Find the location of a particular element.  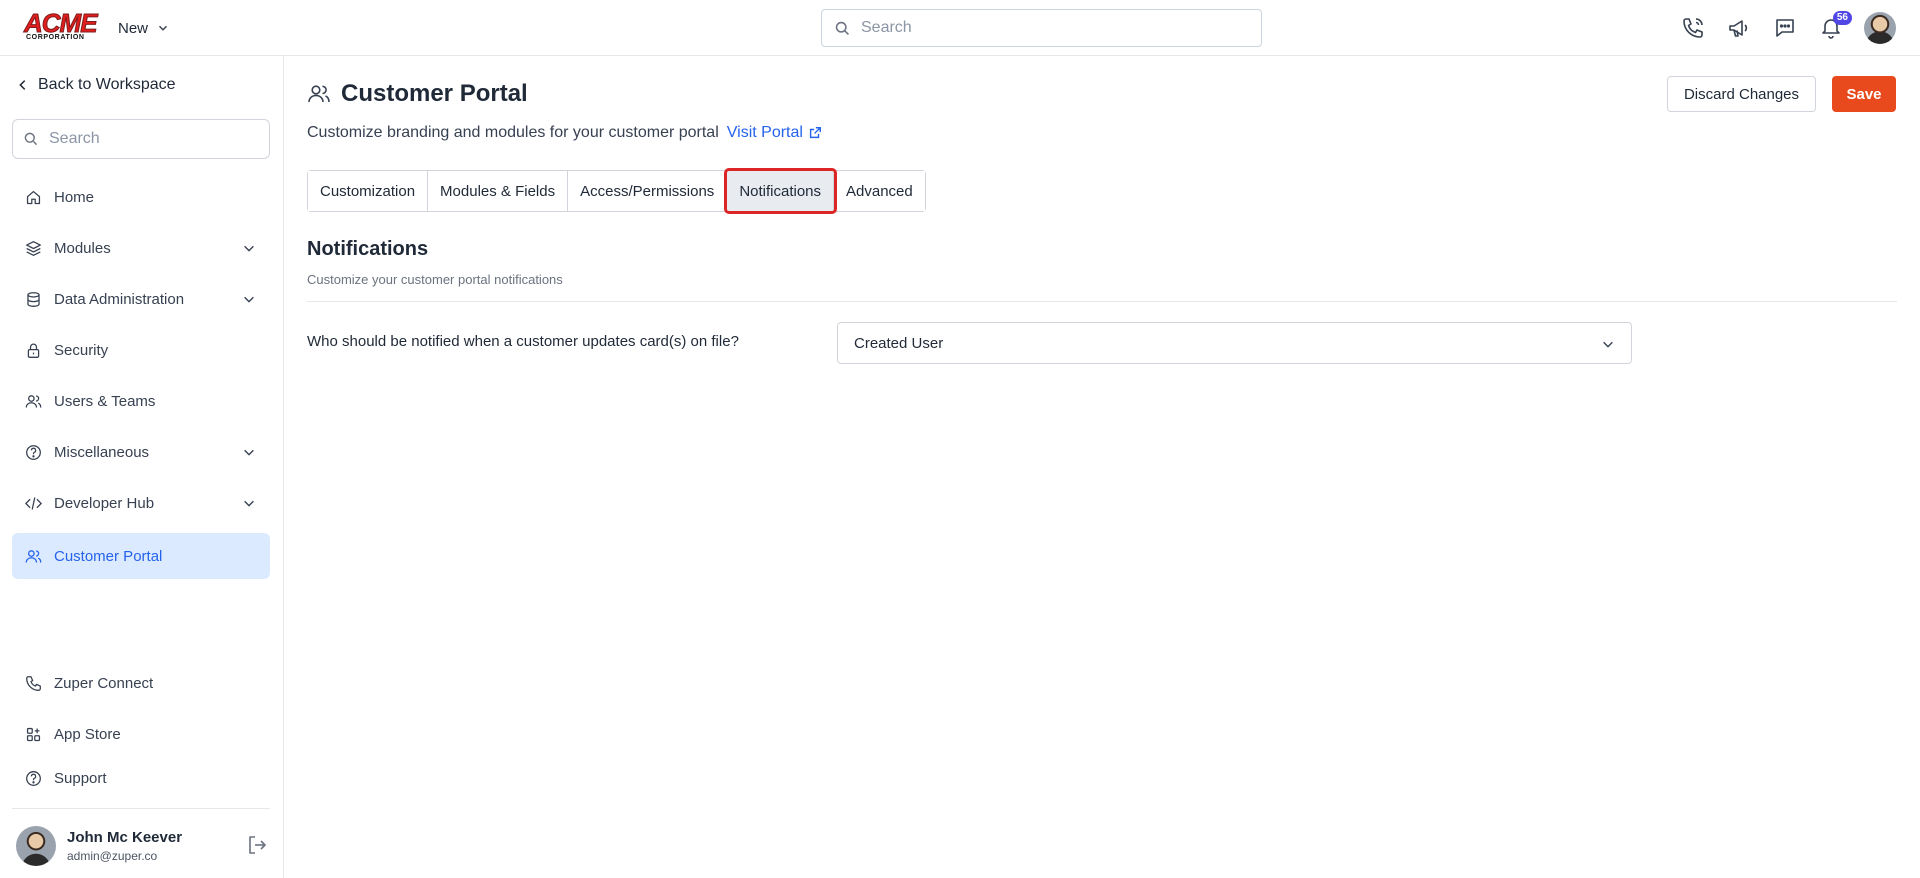

bell-icon: 56 is located at coordinates (1835, 26).